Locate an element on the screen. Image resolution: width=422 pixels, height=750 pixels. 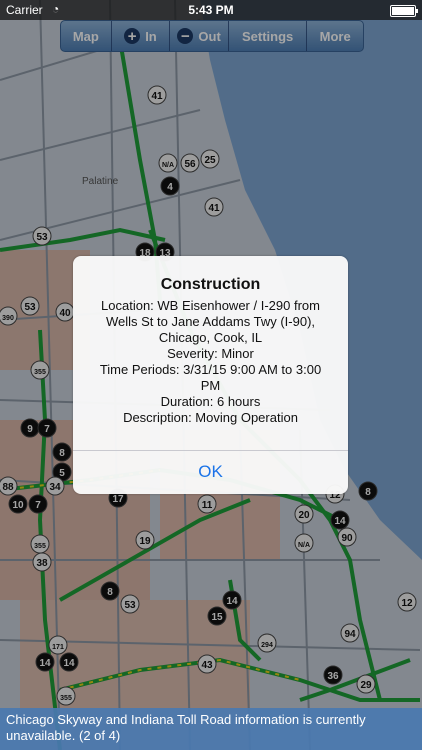
alert-line: Duration: 6 hours is located at coordinates (210, 401).